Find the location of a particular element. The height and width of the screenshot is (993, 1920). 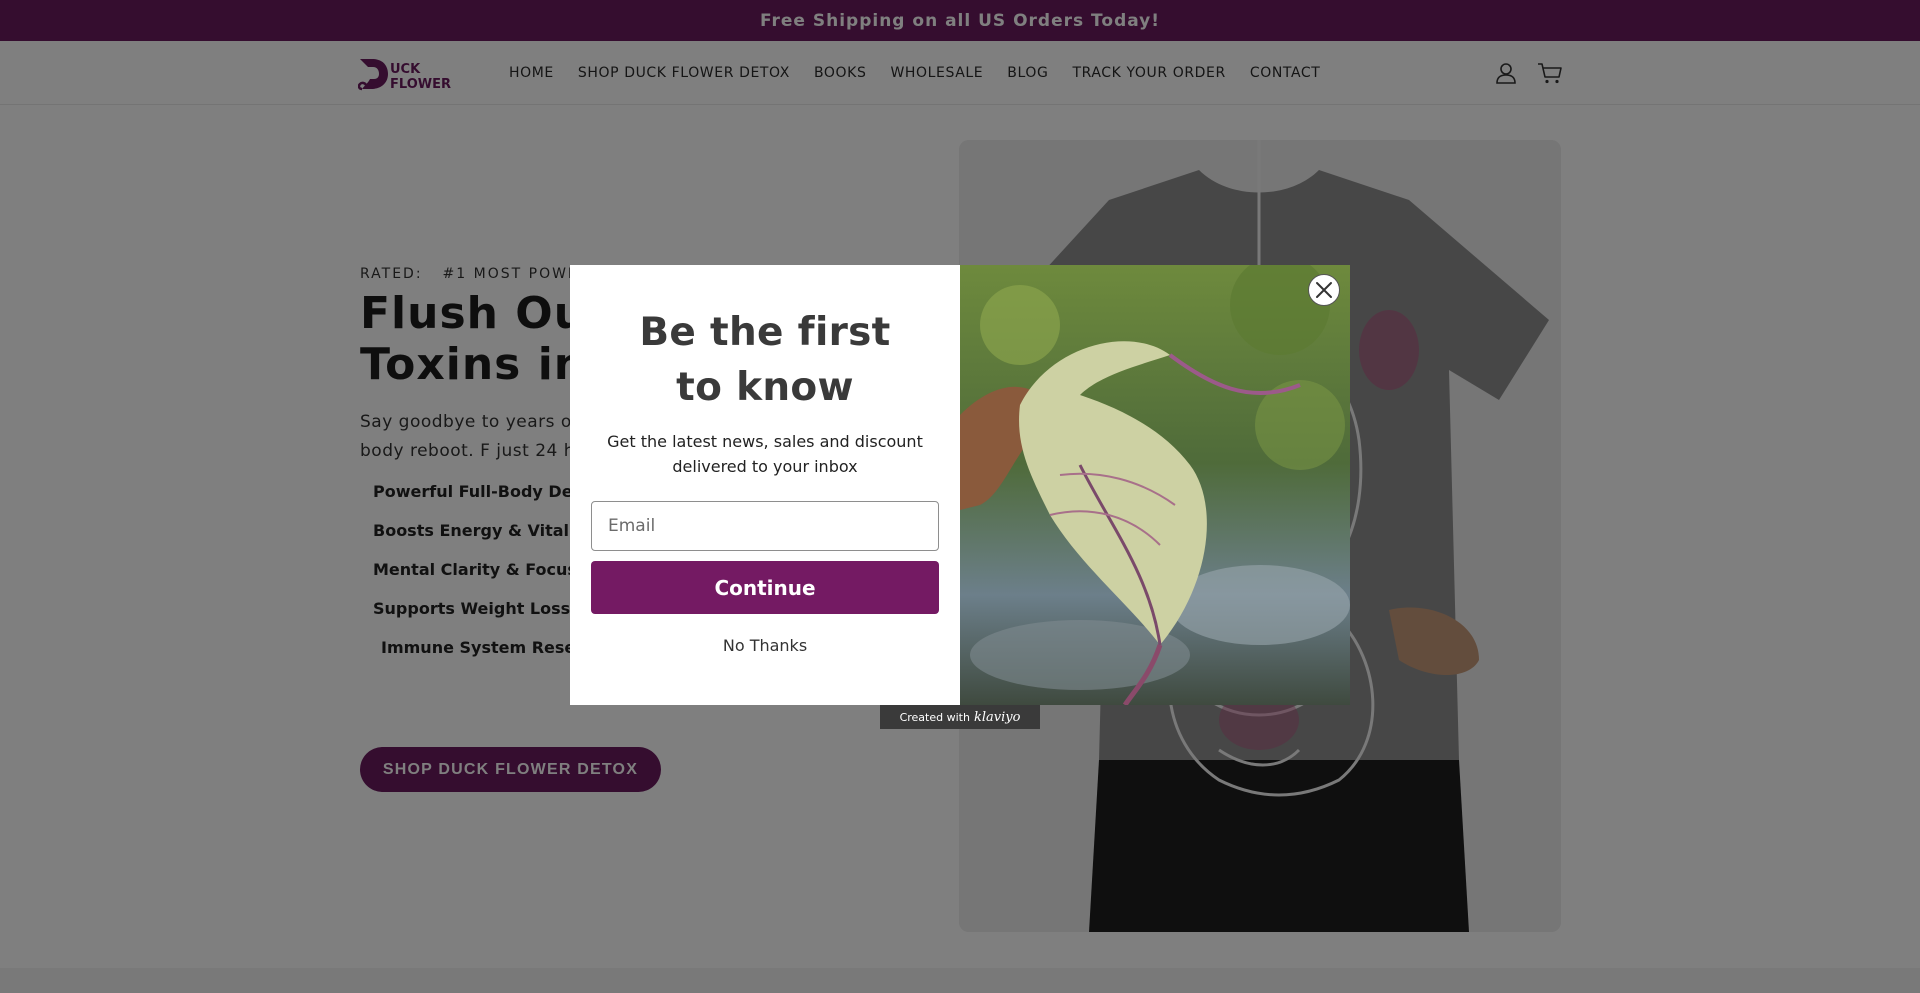

popup-title: Be the first to know is located at coordinates (765, 360).